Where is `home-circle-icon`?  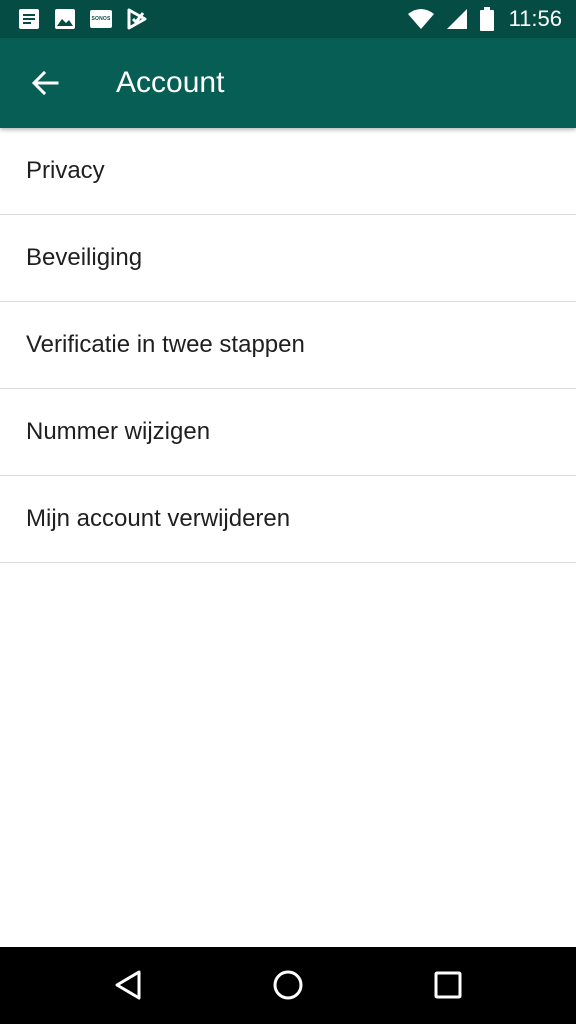
home-circle-icon is located at coordinates (288, 985).